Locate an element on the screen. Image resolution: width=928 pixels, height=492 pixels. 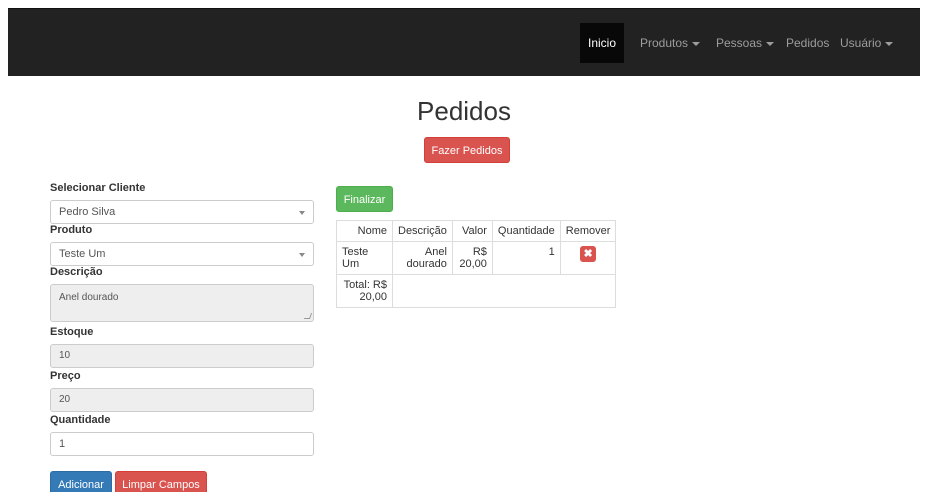
table-header-row: Nome Descrição Valor Quantidade Remover is located at coordinates (476, 231).